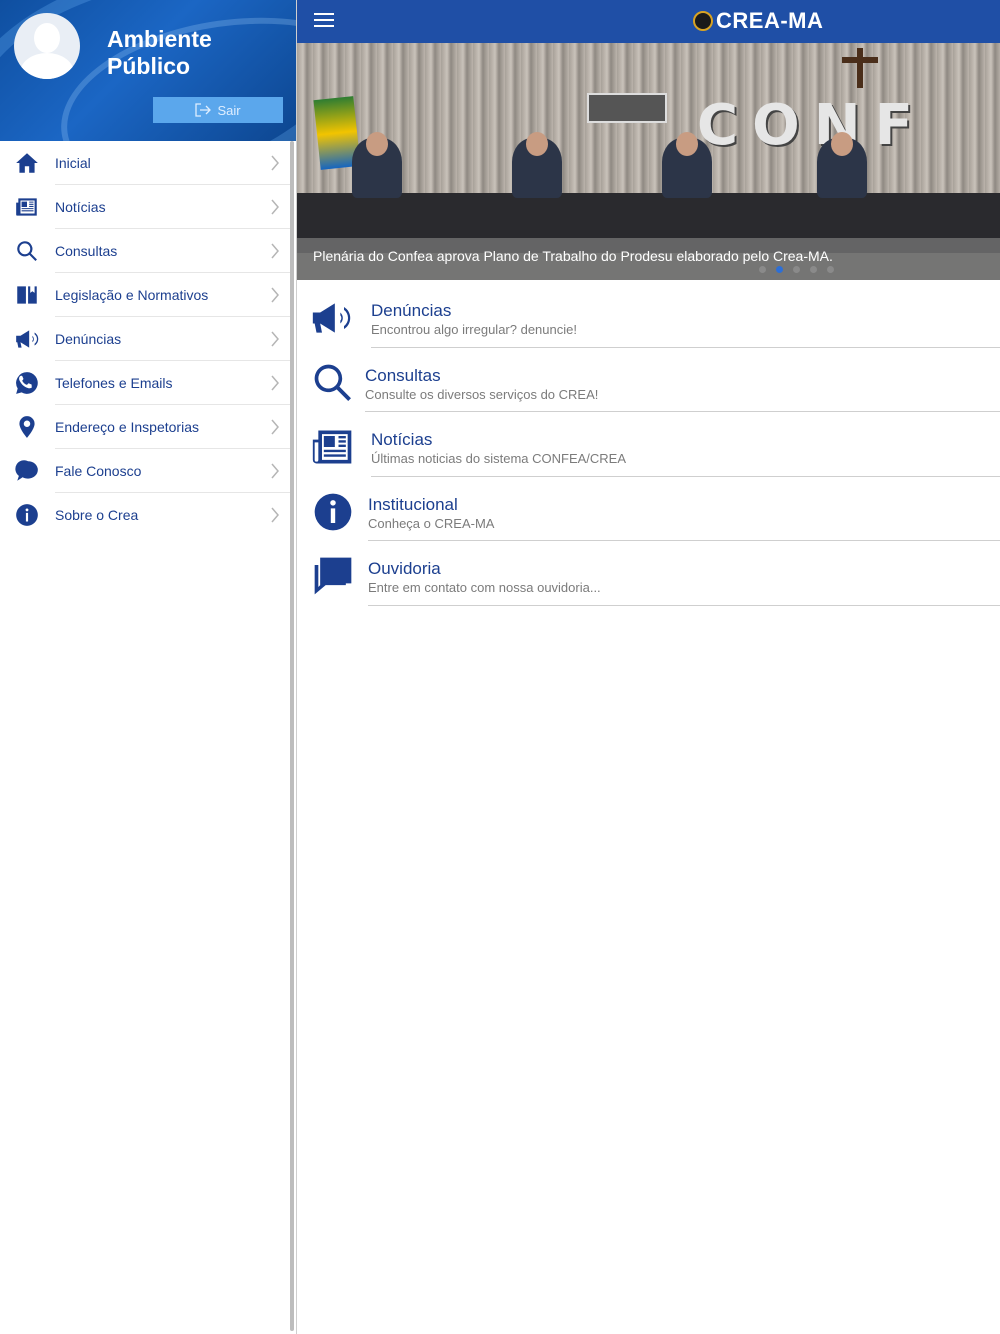 The width and height of the screenshot is (1000, 1334). Describe the element at coordinates (404, 568) in the screenshot. I see `feature-title: Ouvidoria` at that location.